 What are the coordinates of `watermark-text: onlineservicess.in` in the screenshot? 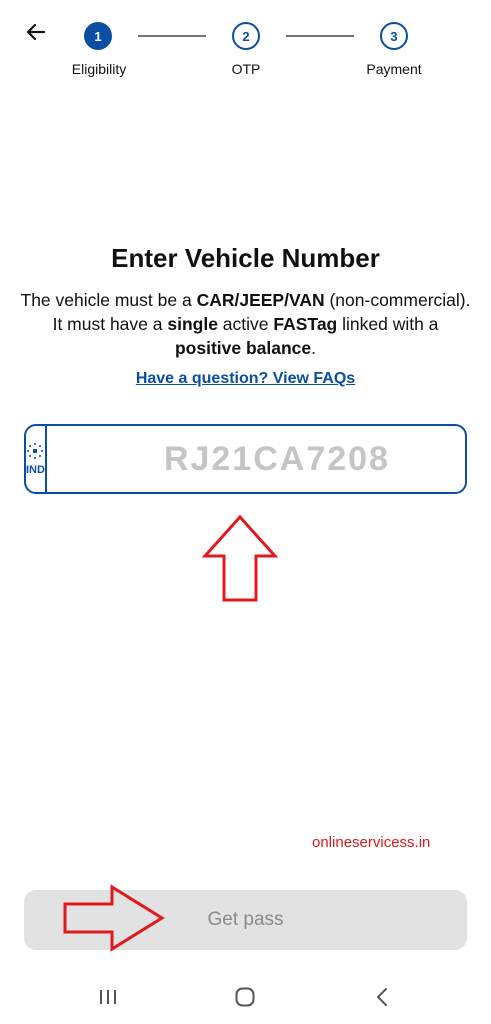 It's located at (371, 842).